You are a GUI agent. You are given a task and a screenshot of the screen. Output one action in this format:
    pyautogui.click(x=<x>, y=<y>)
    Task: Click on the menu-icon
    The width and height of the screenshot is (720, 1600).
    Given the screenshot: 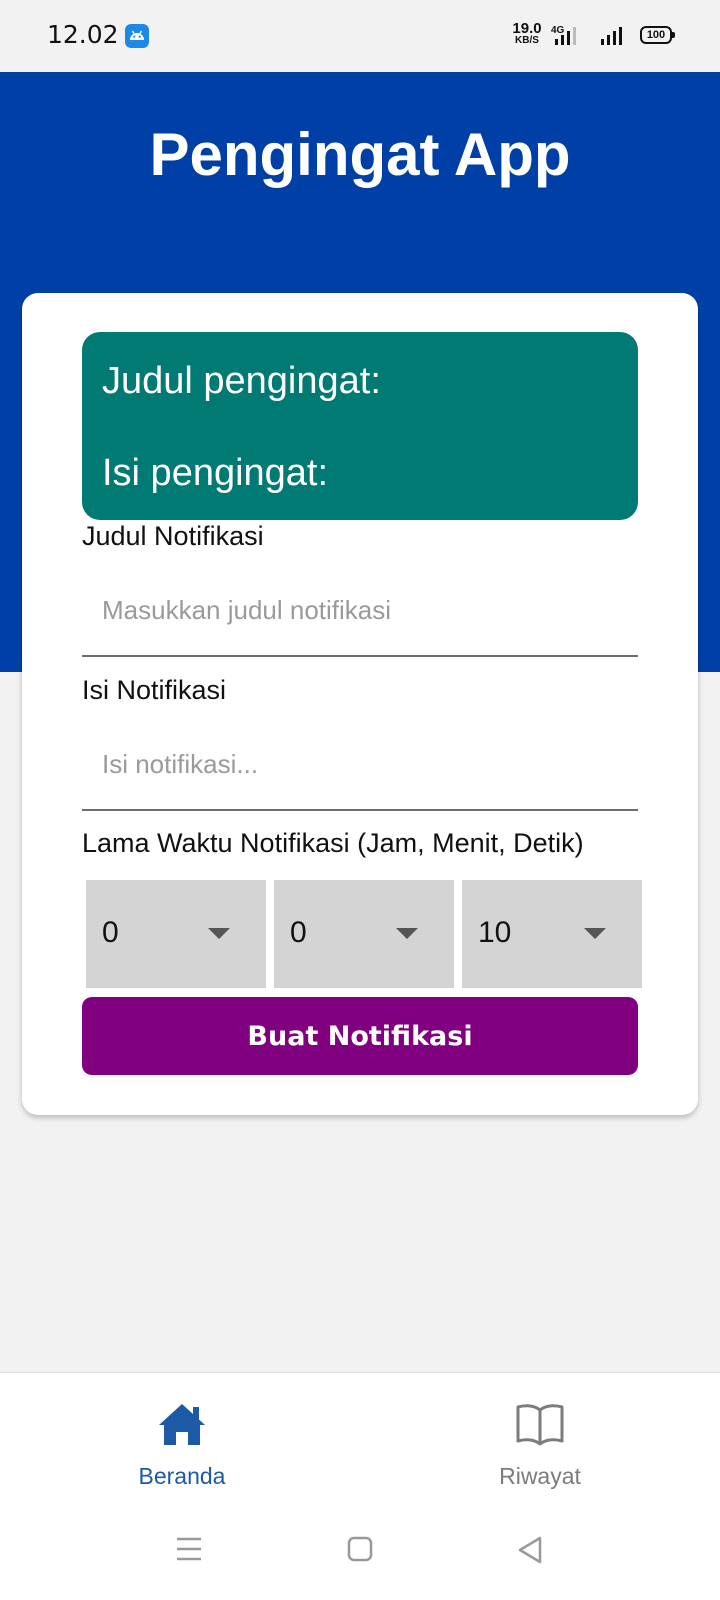 What is the action you would take?
    pyautogui.click(x=189, y=1551)
    